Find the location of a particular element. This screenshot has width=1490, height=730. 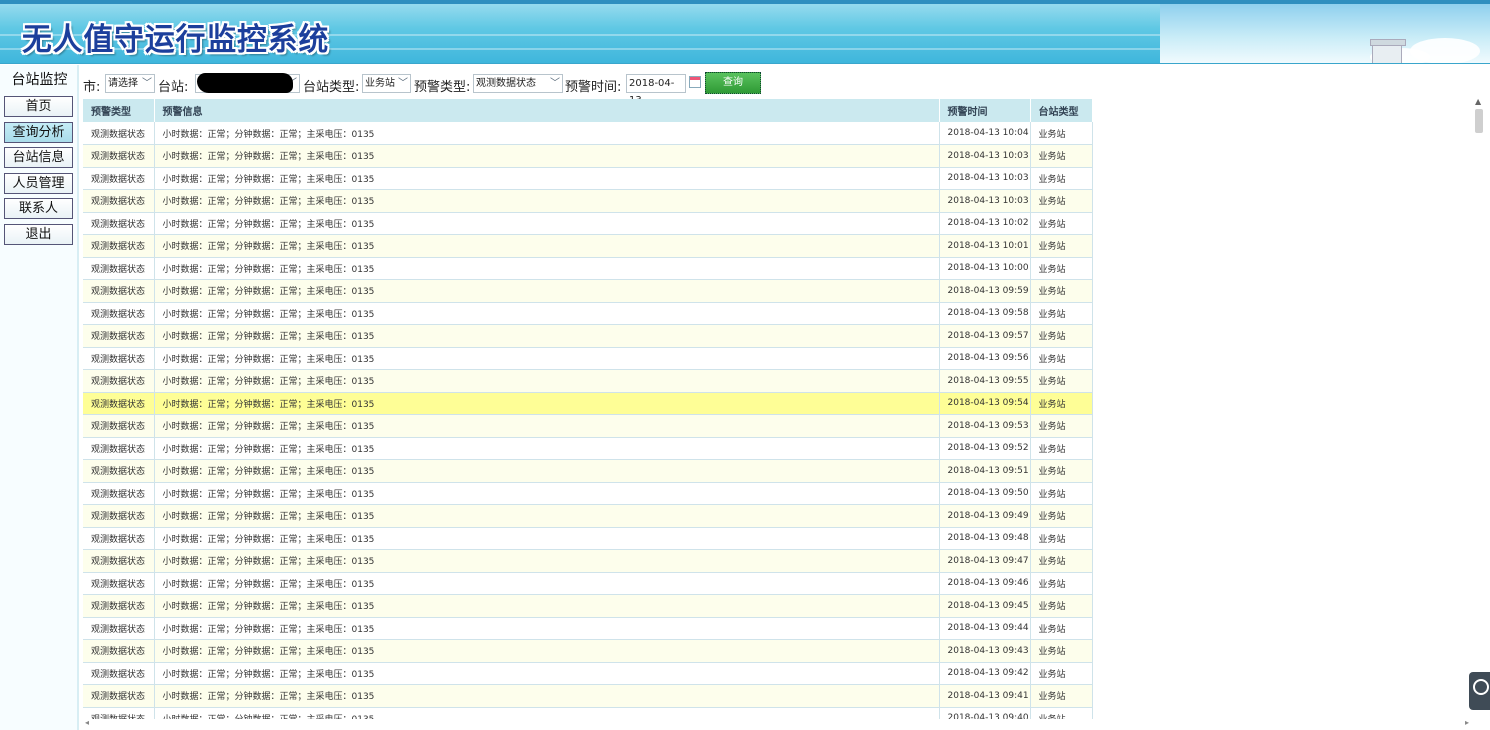

station-label: 台站: is located at coordinates (173, 87).